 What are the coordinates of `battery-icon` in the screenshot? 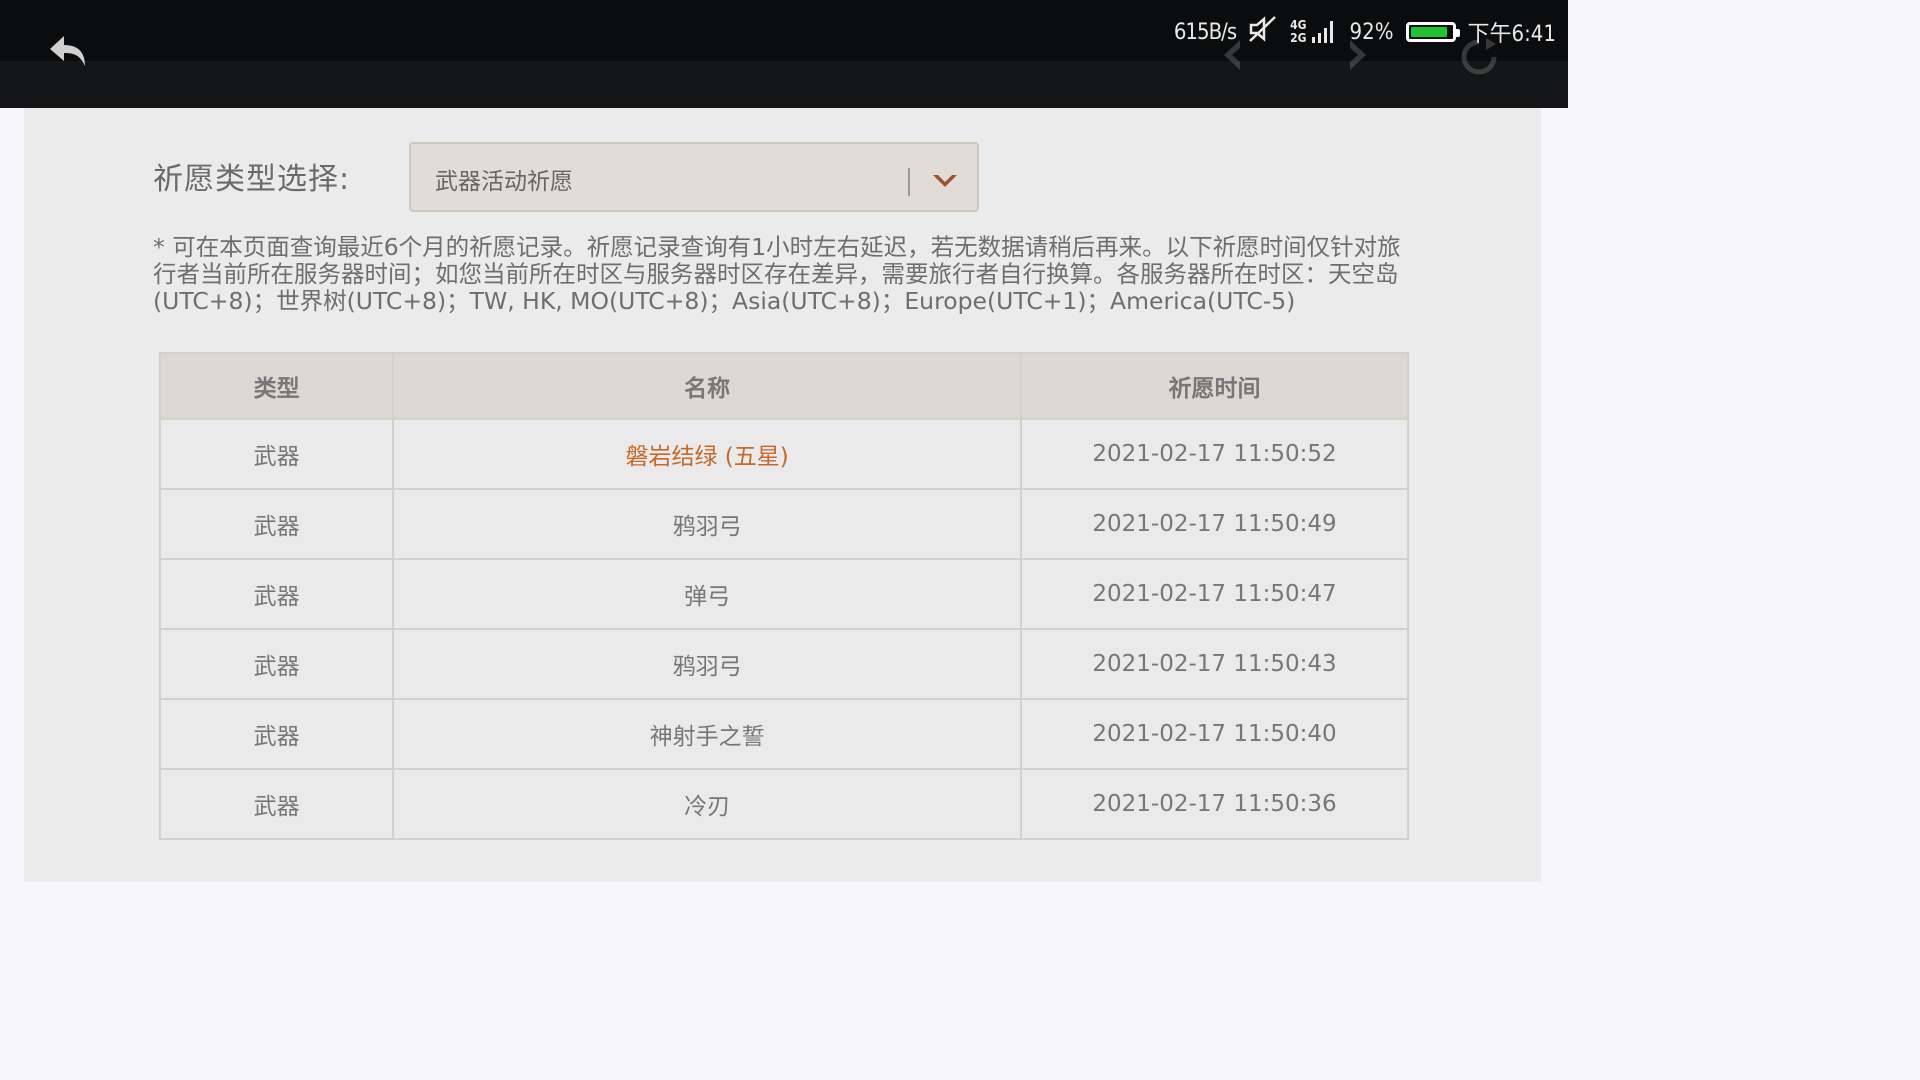 It's located at (1432, 32).